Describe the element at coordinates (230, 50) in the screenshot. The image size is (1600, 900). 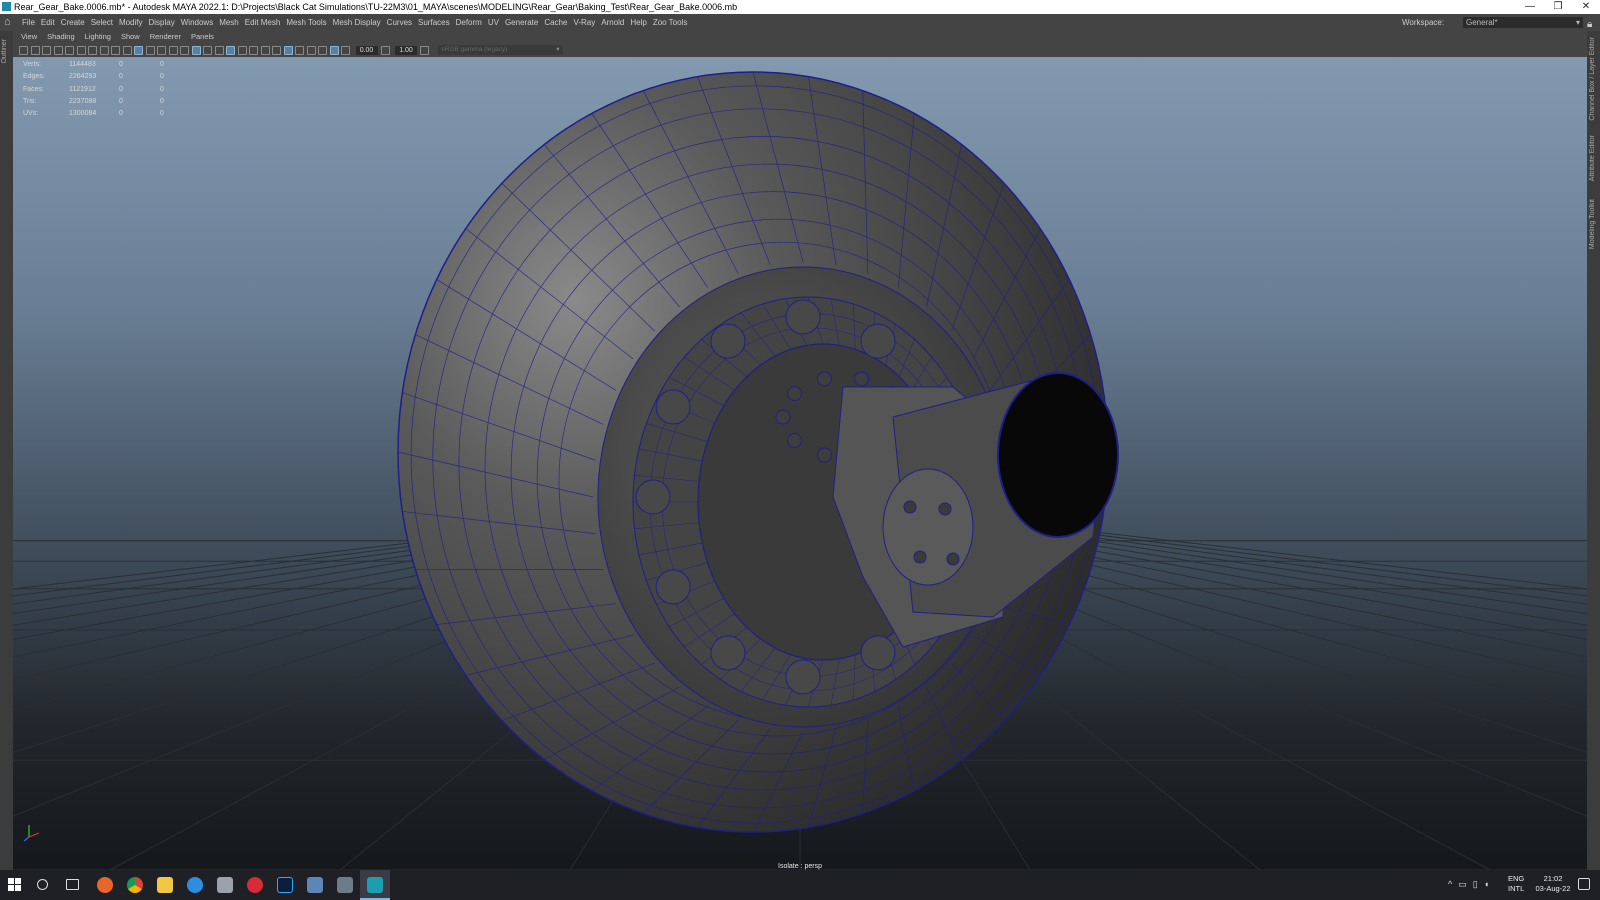
I see `wireframe-on-shaded-icon` at that location.